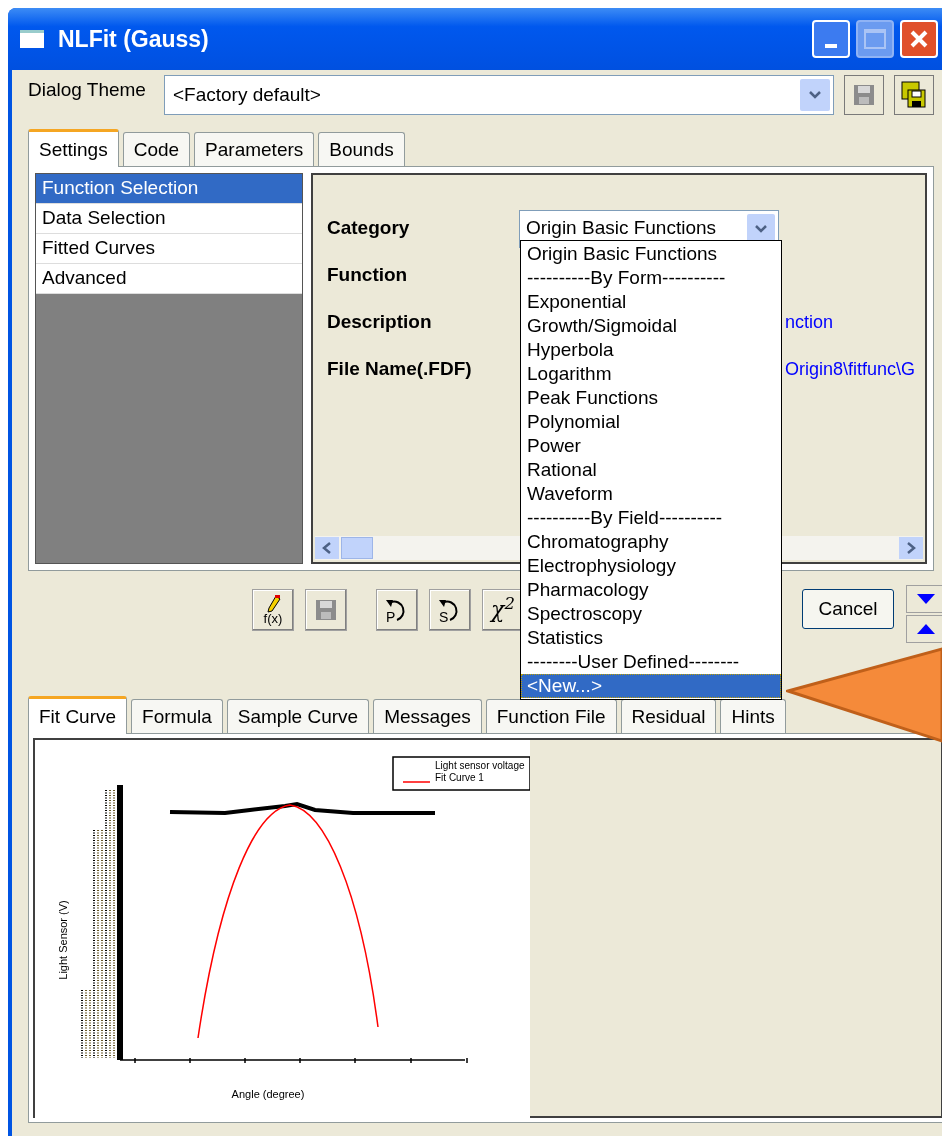 This screenshot has width=942, height=1136. What do you see at coordinates (651, 278) in the screenshot?
I see `dropdown-option: ----------By Form----------` at bounding box center [651, 278].